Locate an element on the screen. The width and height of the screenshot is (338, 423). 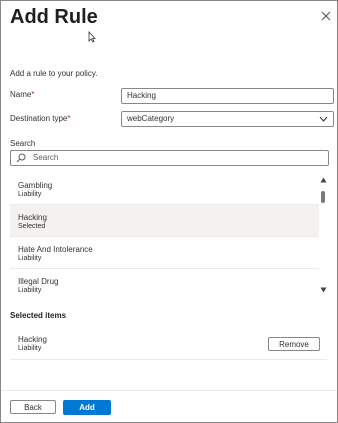
list-item-name: Hacking is located at coordinates (32, 217).